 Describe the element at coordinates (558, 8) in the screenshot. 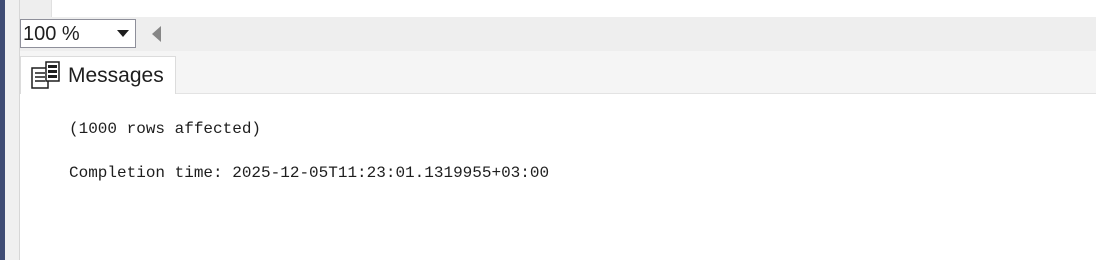

I see `editor-bottom-strip` at that location.